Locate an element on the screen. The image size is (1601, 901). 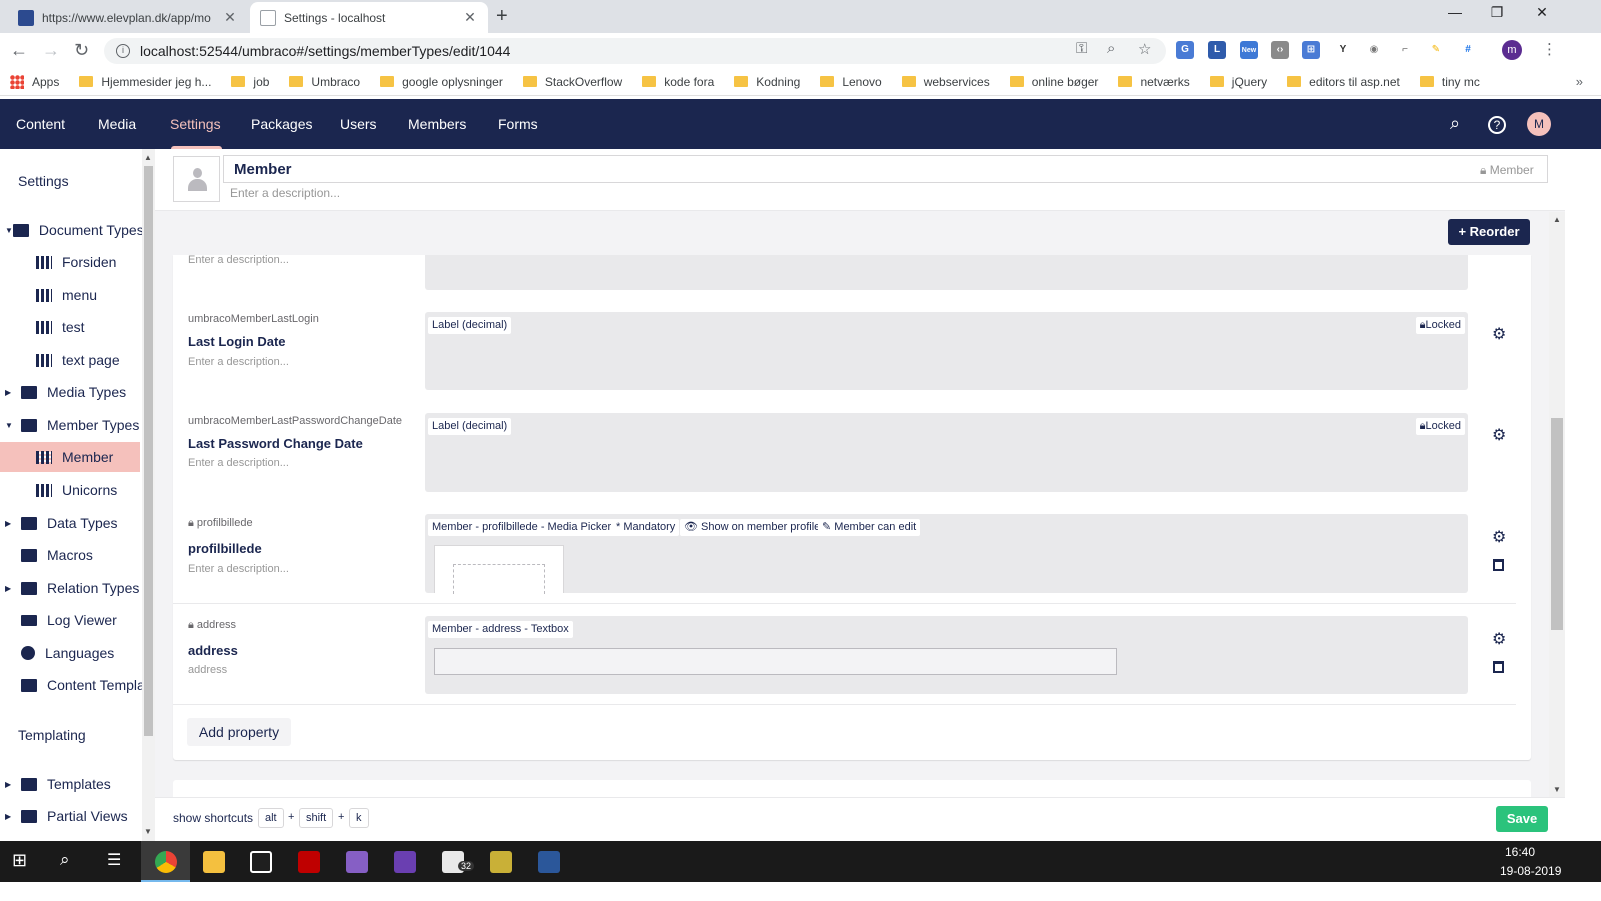
help-icon: ? is located at coordinates (1497, 125).